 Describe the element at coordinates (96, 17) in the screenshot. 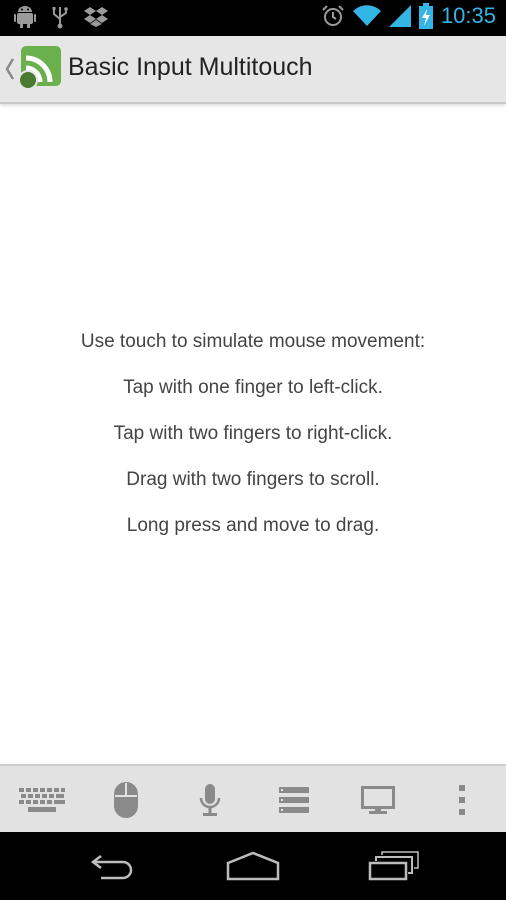

I see `dropbox-icon` at that location.